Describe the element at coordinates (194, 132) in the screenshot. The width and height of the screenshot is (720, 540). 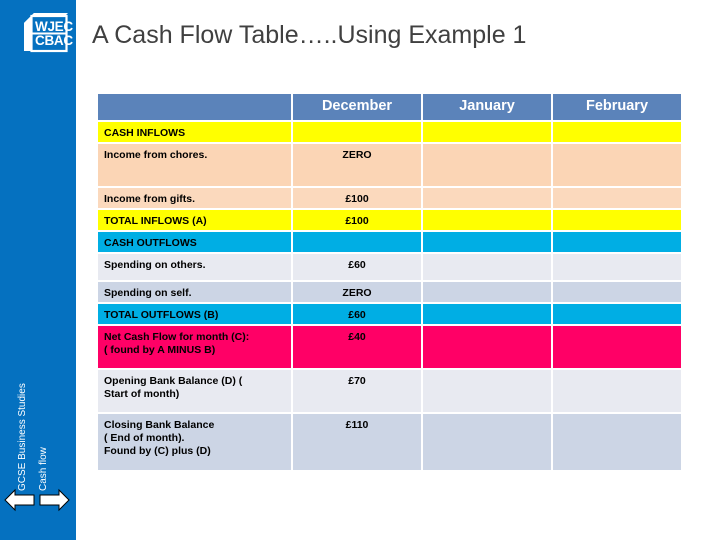
I see `row-label-cell: CASH INFLOWS` at that location.